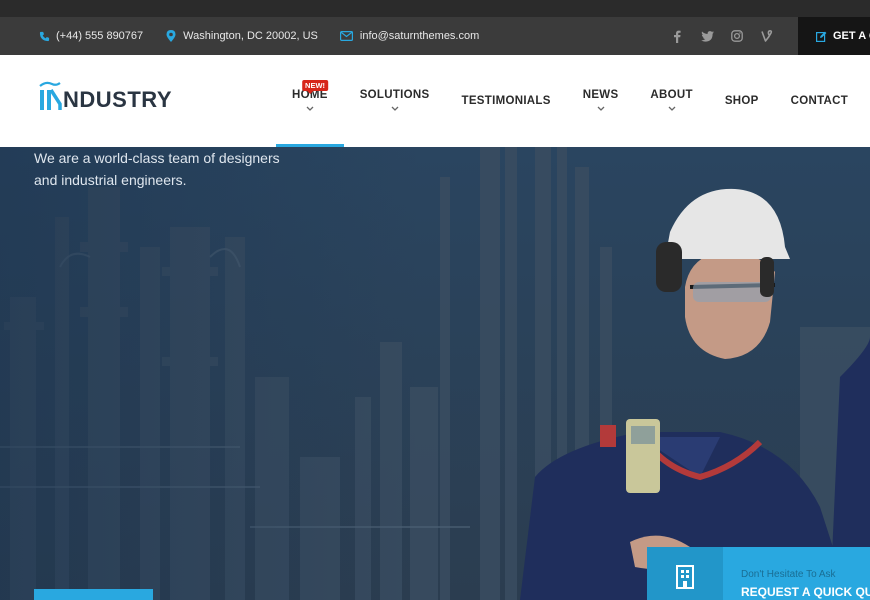  I want to click on get-a-quote-button: GET A Q, so click(834, 36).